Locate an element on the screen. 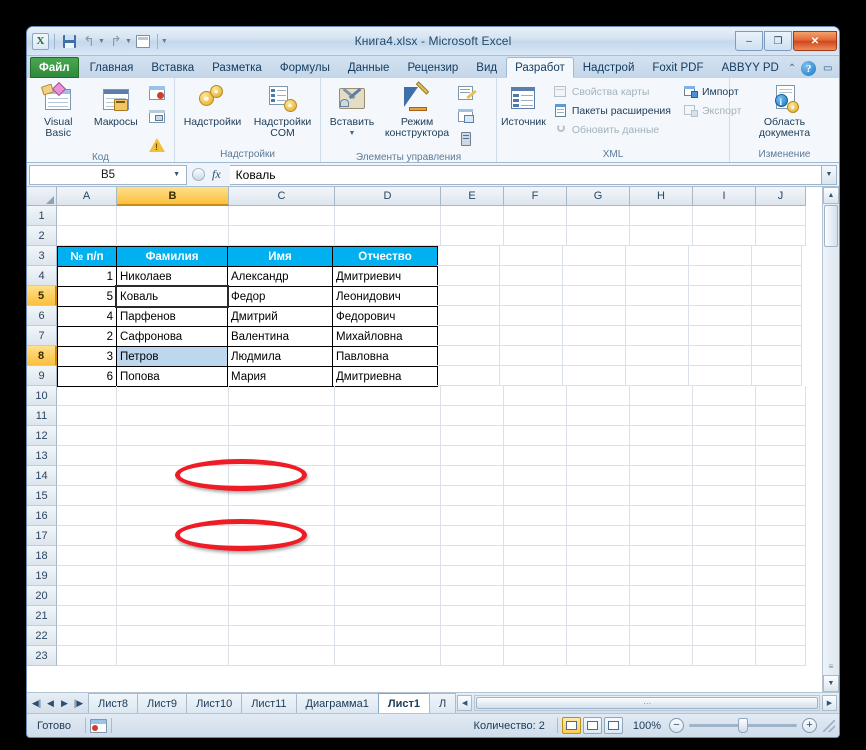  cell-F5 is located at coordinates (531, 296).